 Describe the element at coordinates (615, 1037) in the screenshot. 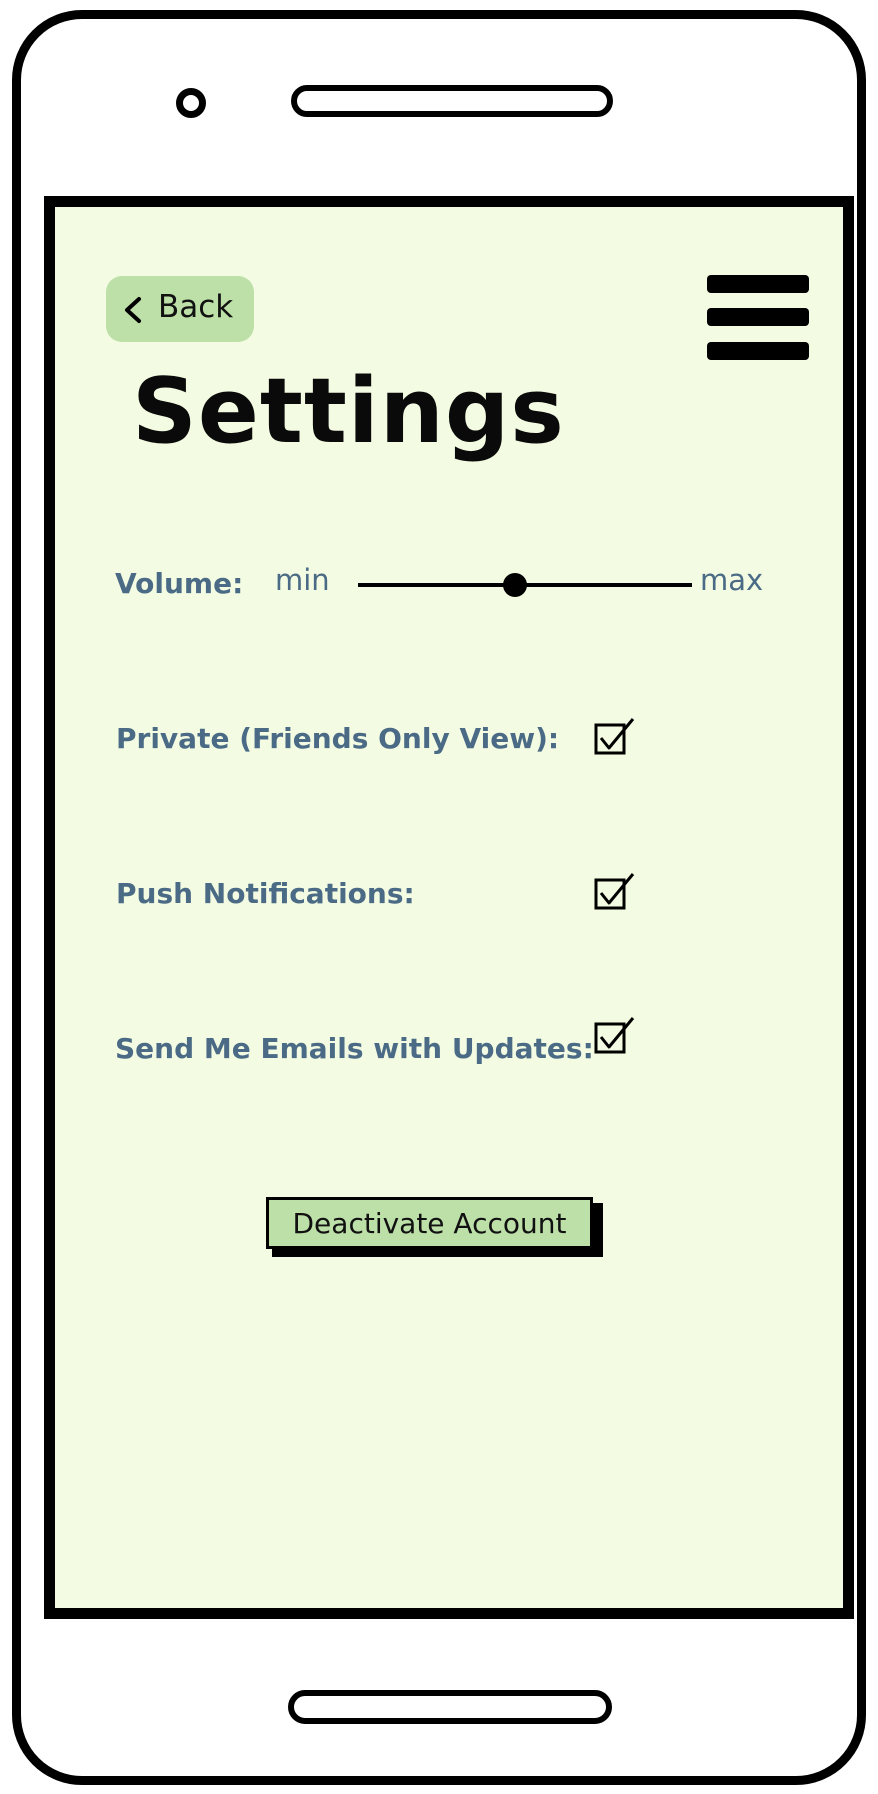

I see `email-updates-checkbox` at that location.